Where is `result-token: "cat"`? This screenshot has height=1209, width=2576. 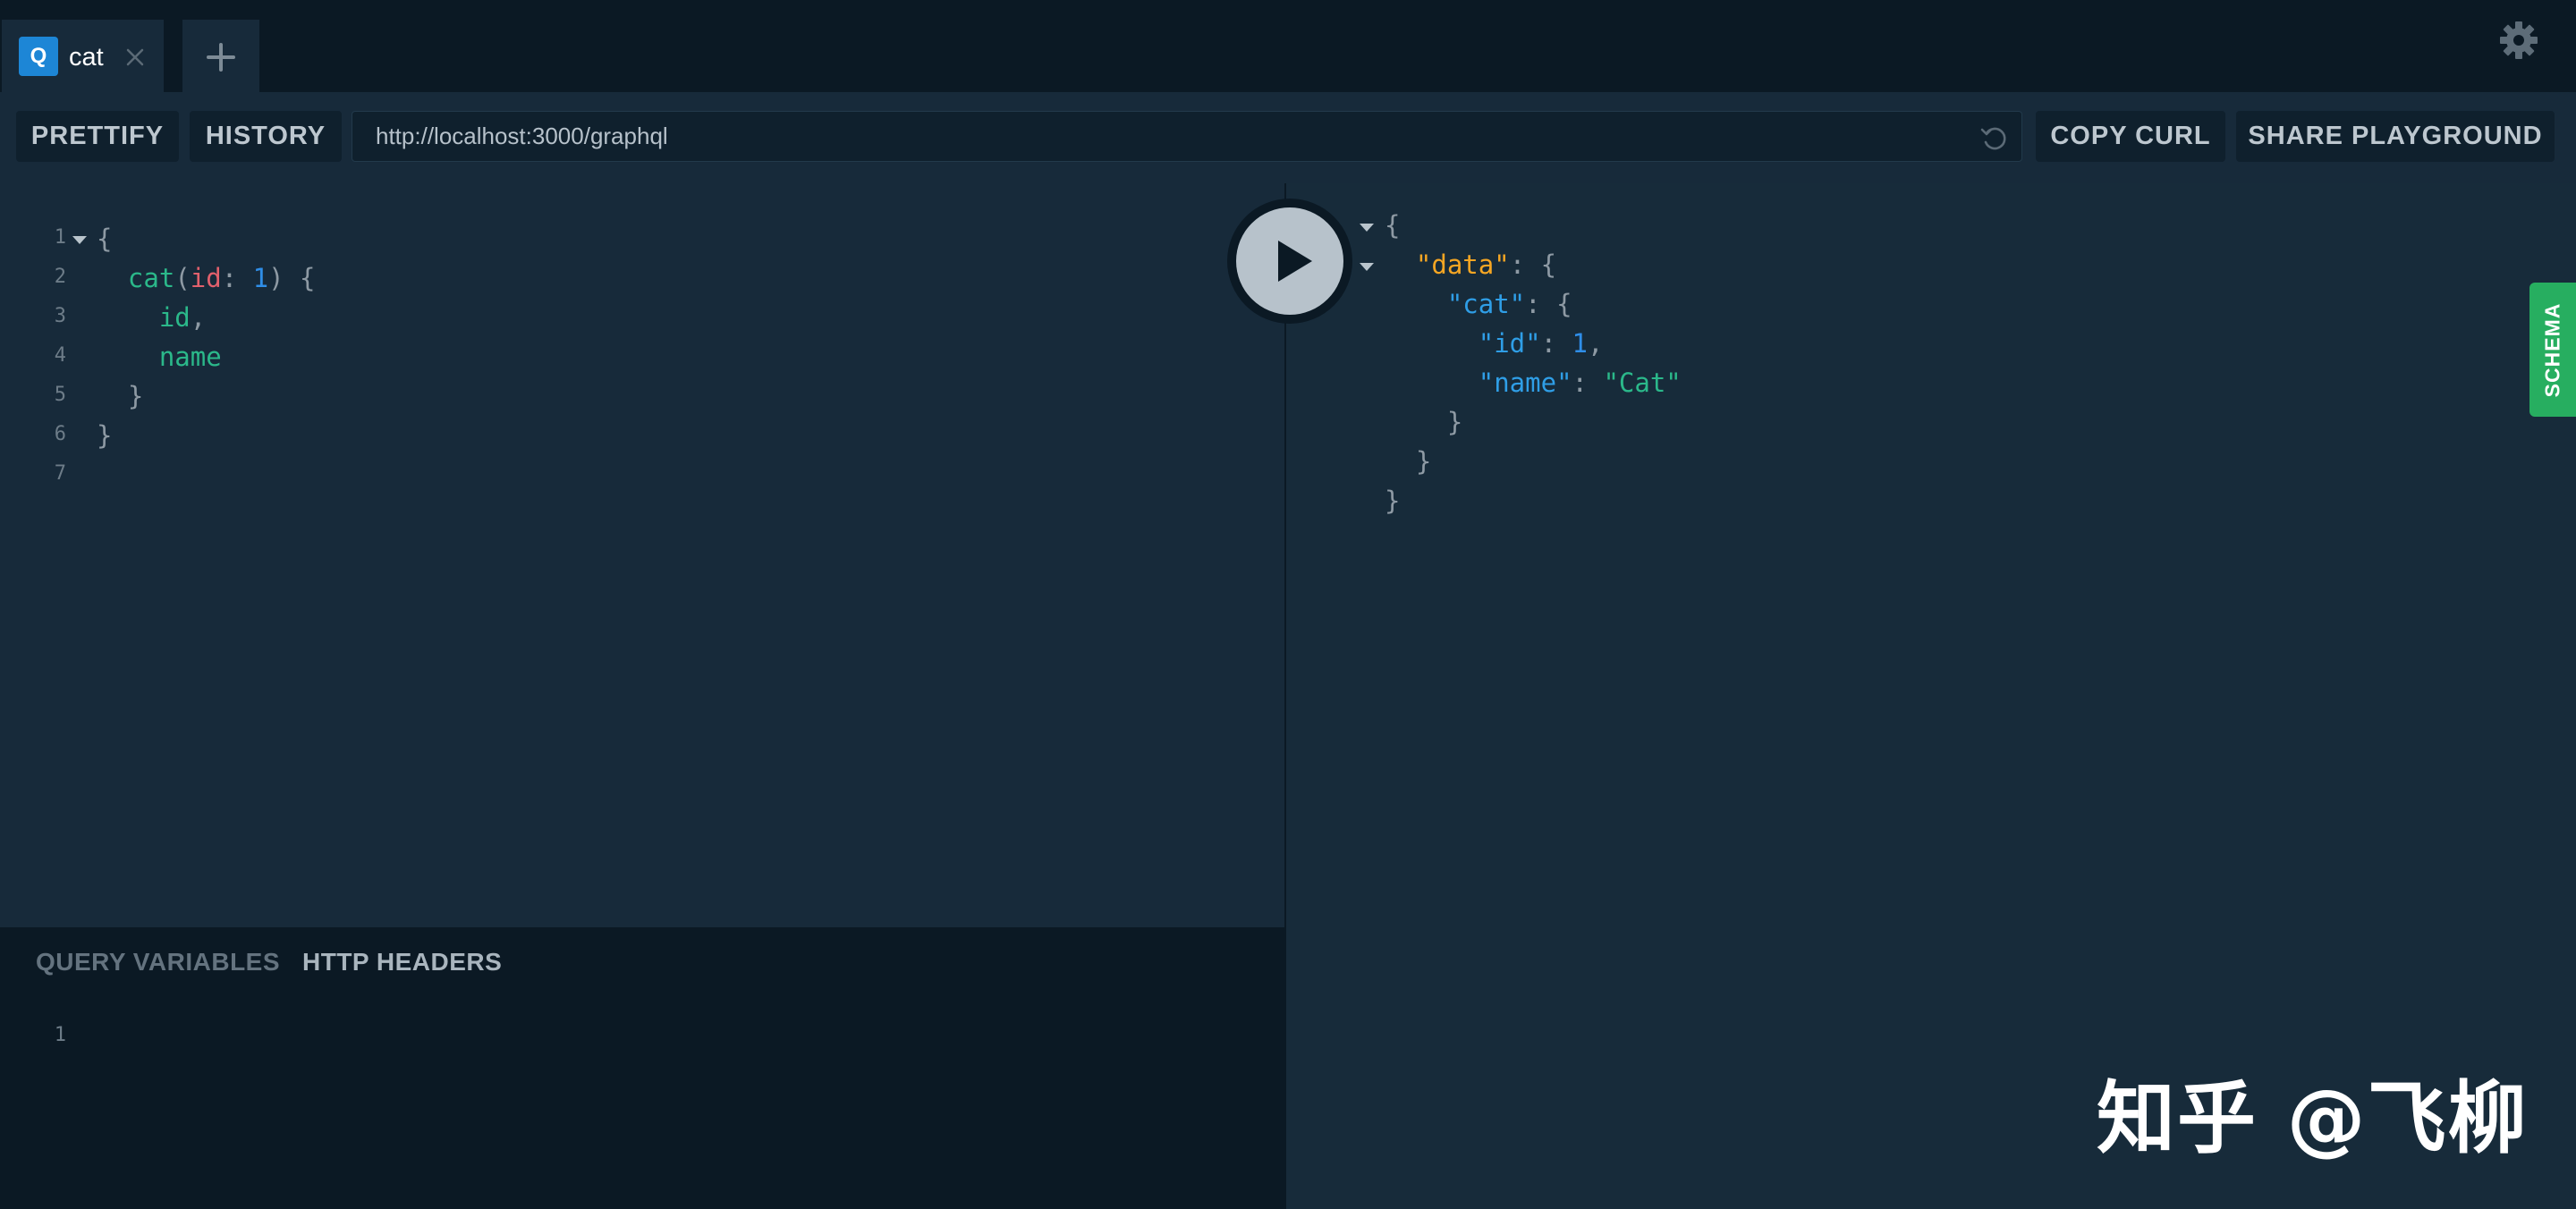 result-token: "cat" is located at coordinates (1486, 304).